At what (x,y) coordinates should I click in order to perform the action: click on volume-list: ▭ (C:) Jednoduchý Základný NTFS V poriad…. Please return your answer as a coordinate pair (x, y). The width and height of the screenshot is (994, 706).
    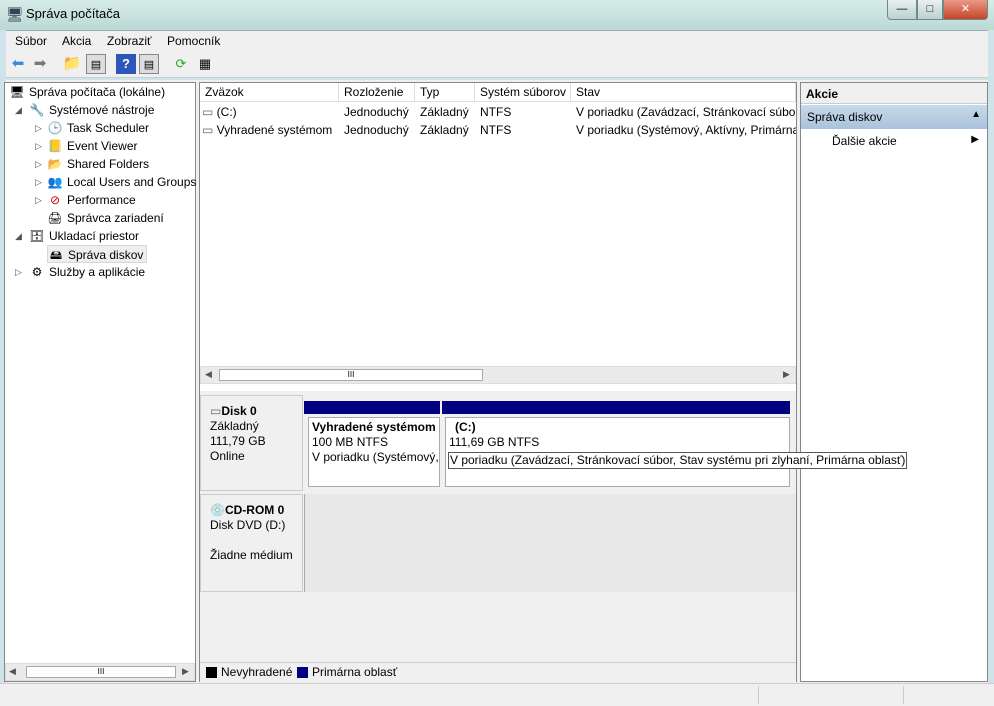
    Looking at the image, I should click on (498, 120).